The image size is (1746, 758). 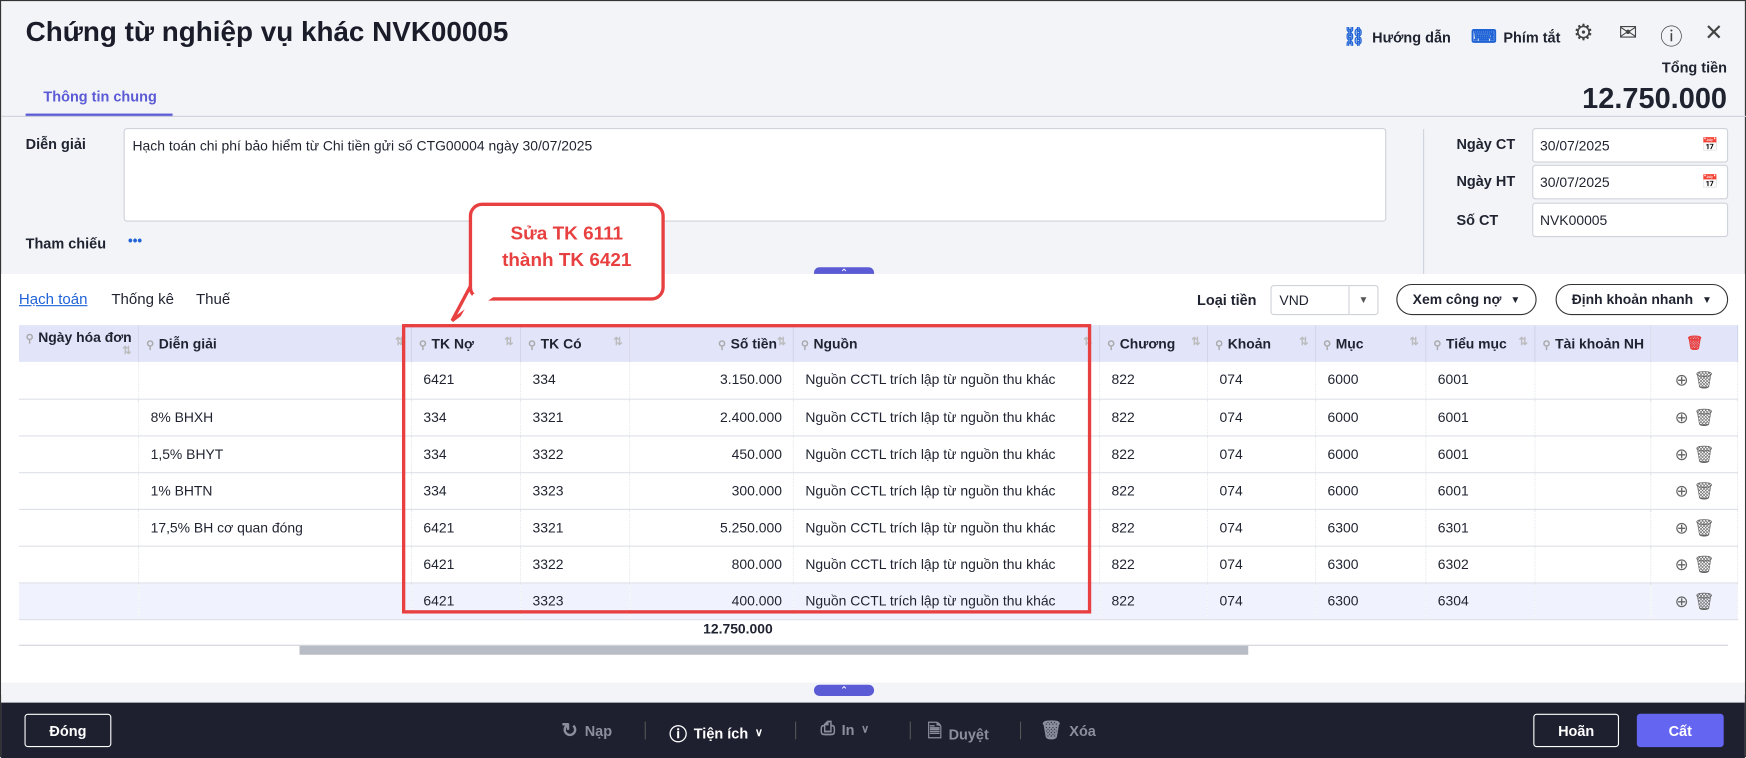 What do you see at coordinates (1154, 343) in the screenshot?
I see `column-header: ⚲ Chương ⇅` at bounding box center [1154, 343].